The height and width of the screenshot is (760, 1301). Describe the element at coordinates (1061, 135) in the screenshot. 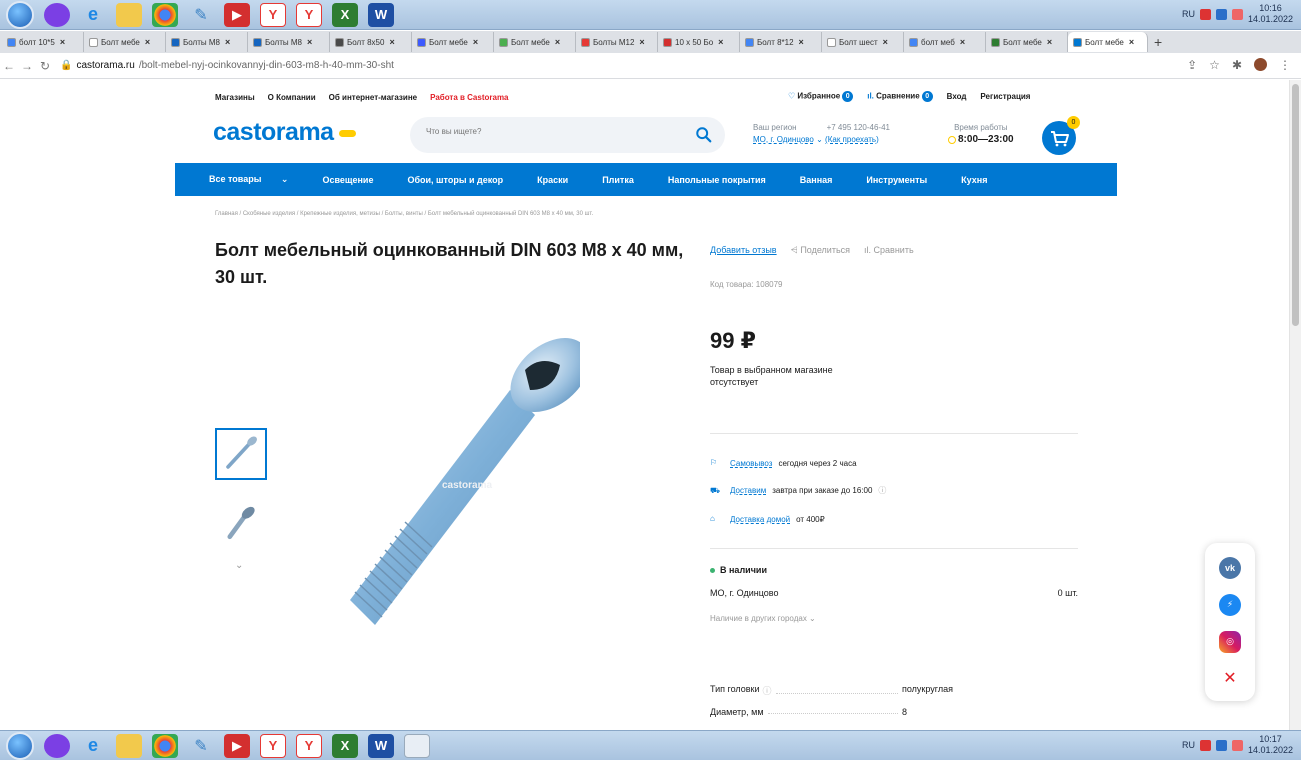

I see `cart-button: 0` at that location.